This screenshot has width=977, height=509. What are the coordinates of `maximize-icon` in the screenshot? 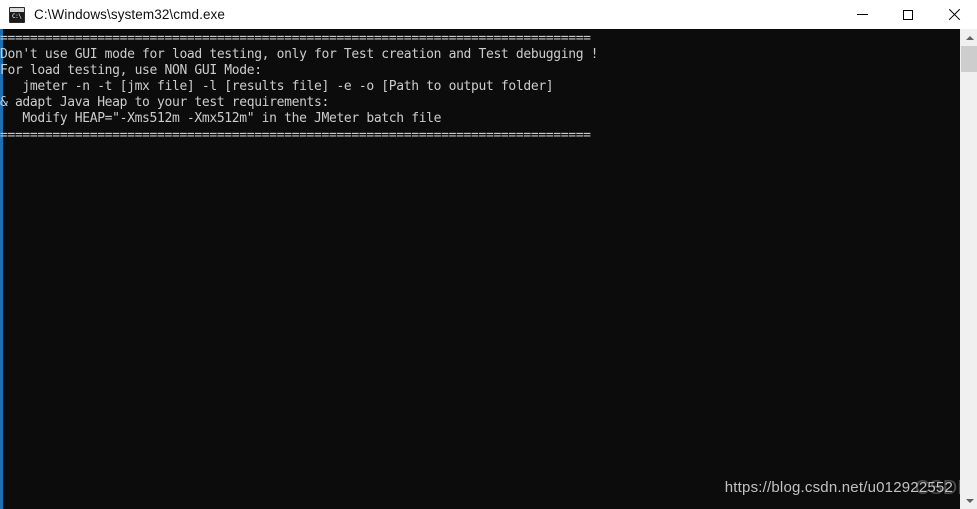 It's located at (908, 14).